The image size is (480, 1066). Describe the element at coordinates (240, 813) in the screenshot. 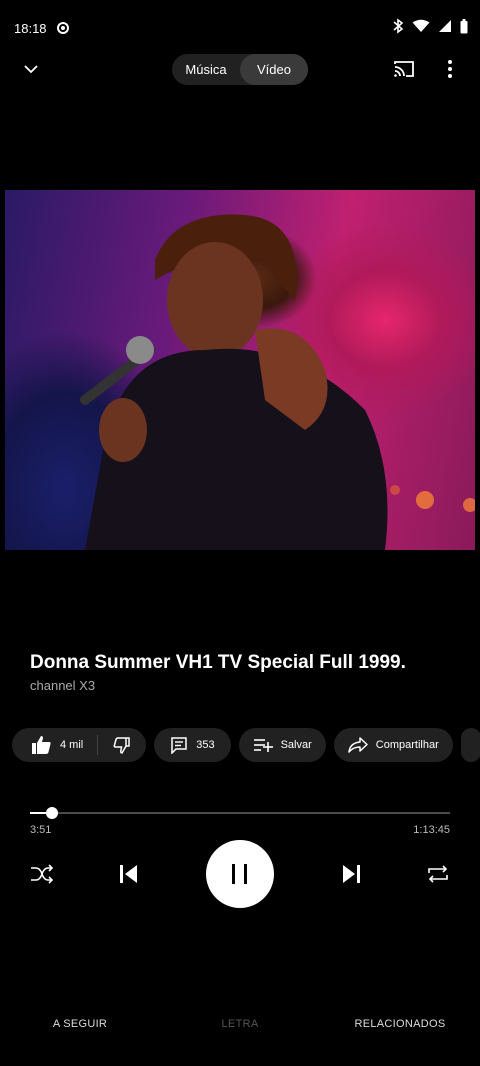

I see `seek-bar` at that location.